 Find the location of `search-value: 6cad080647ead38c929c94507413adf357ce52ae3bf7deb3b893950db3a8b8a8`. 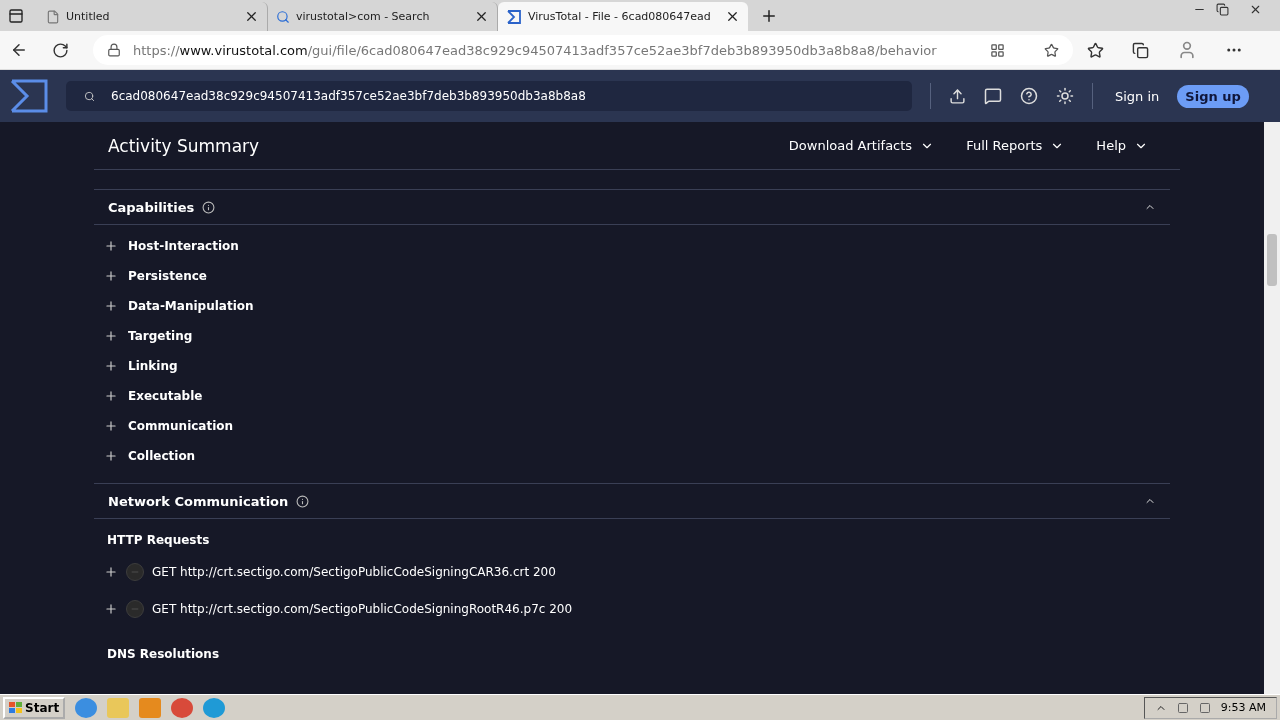

search-value: 6cad080647ead38c929c94507413adf357ce52ae3bf7deb3b893950db3a8b8a8 is located at coordinates (348, 96).